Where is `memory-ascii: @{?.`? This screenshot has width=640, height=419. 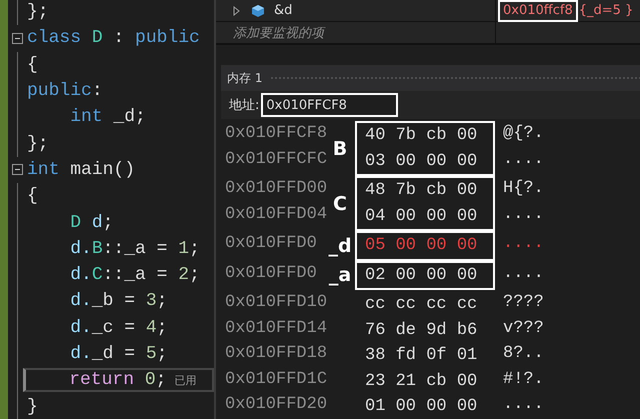 memory-ascii: @{?. is located at coordinates (523, 134).